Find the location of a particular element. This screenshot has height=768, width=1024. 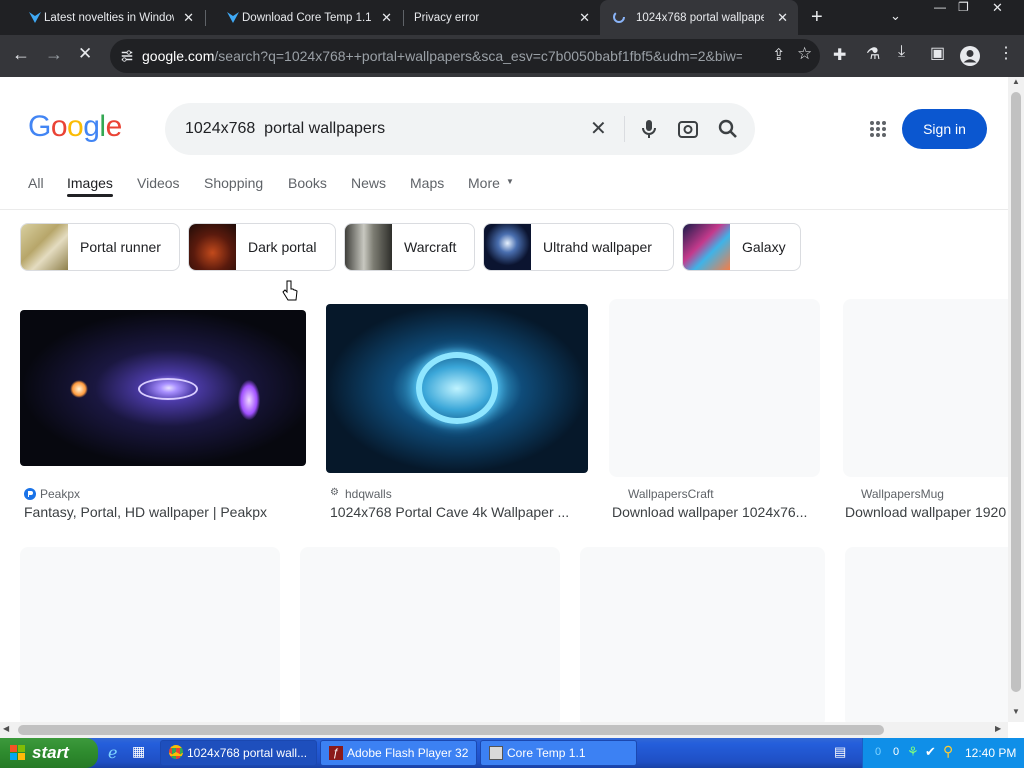

restore-icon: ❐ is located at coordinates (963, 7).